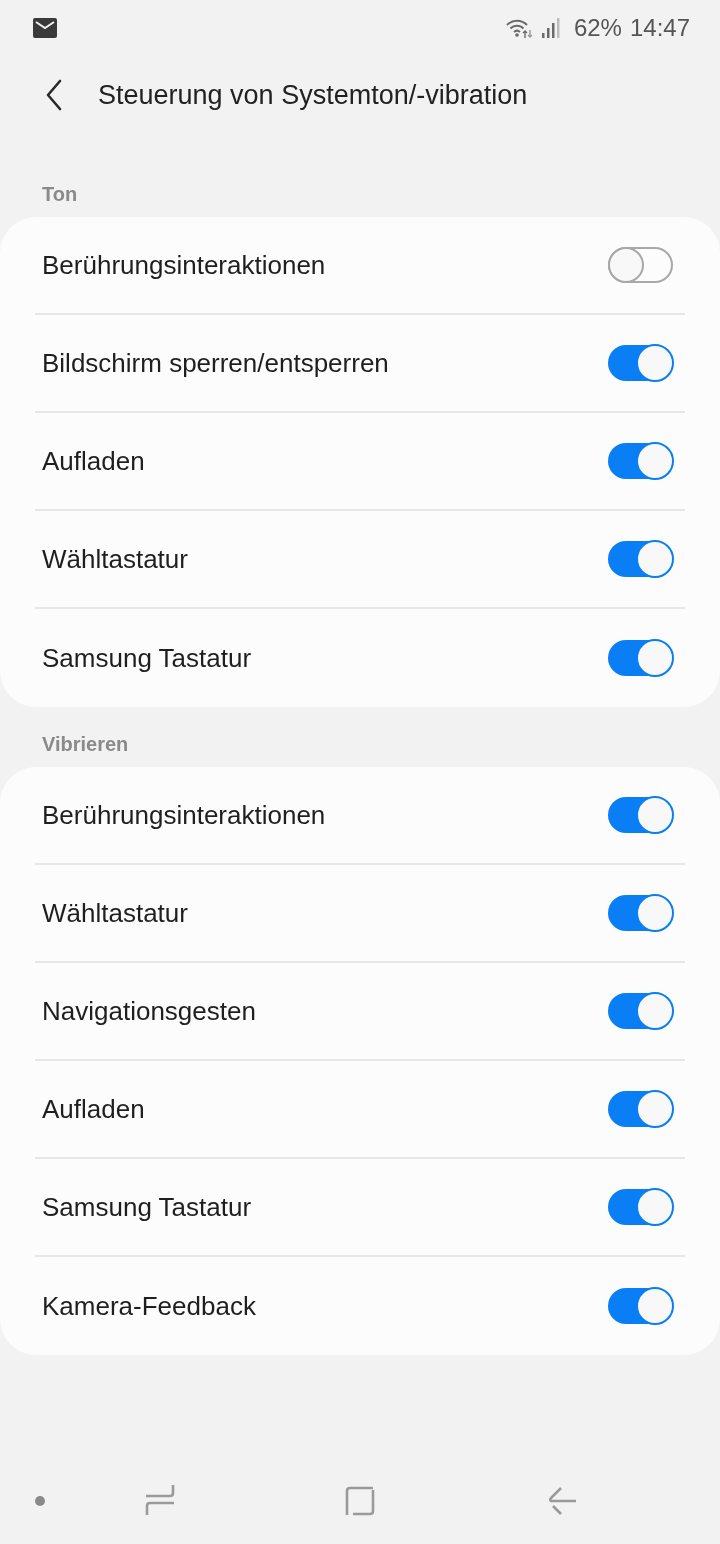 Image resolution: width=720 pixels, height=1544 pixels. Describe the element at coordinates (149, 1011) in the screenshot. I see `setting-label: Navigationsgesten` at that location.